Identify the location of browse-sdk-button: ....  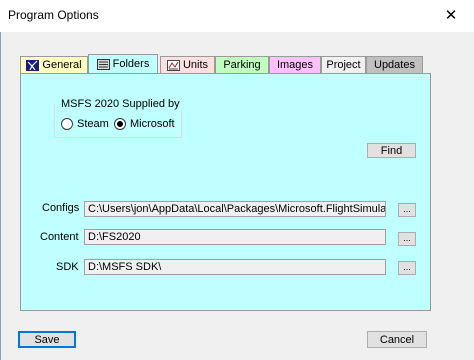
(407, 268).